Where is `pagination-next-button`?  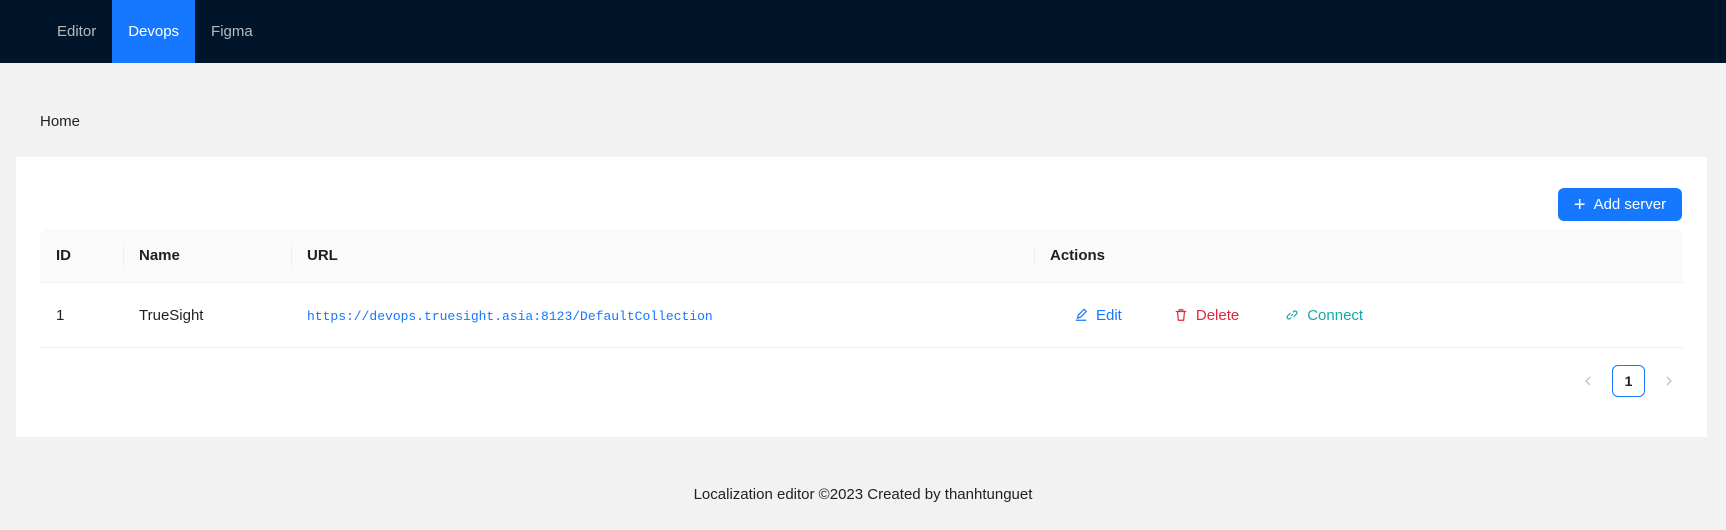 pagination-next-button is located at coordinates (1669, 381).